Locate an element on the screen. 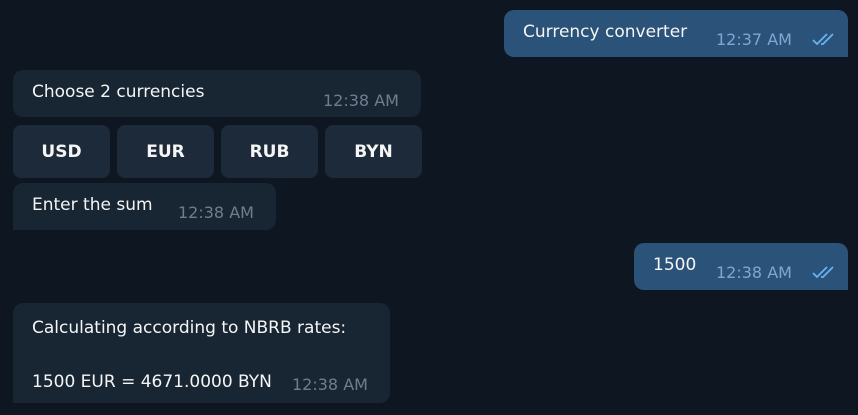 The height and width of the screenshot is (415, 858). message-outgoing: 1500 12:38 AM is located at coordinates (741, 266).